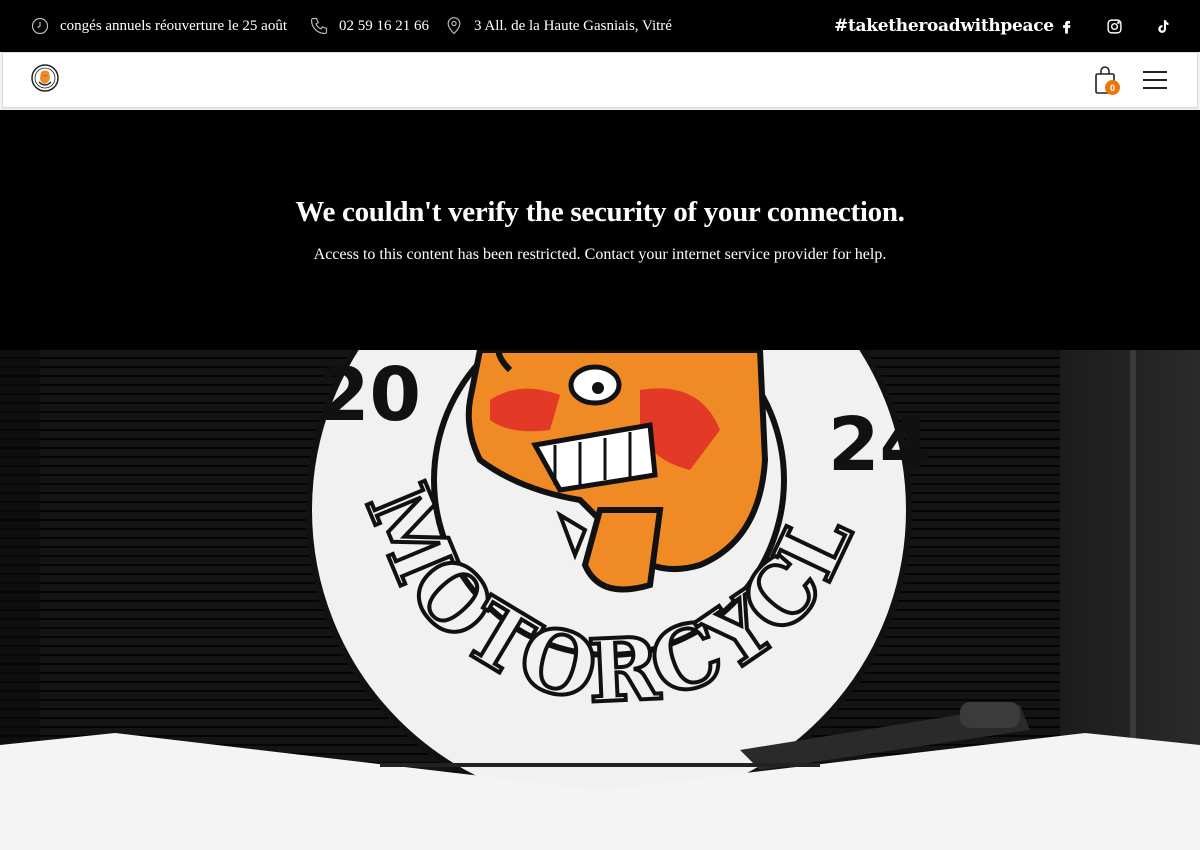 This screenshot has height=850, width=1200. I want to click on hamburger-menu-button, so click(1155, 80).